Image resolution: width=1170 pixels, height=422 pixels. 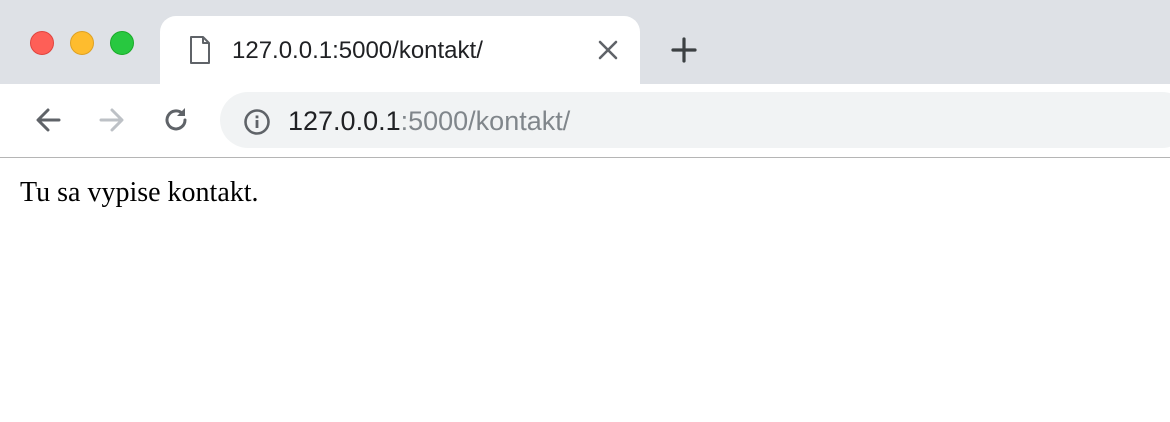 I want to click on address-bar: 127.0.0.1:5000/kontakt/, so click(x=695, y=120).